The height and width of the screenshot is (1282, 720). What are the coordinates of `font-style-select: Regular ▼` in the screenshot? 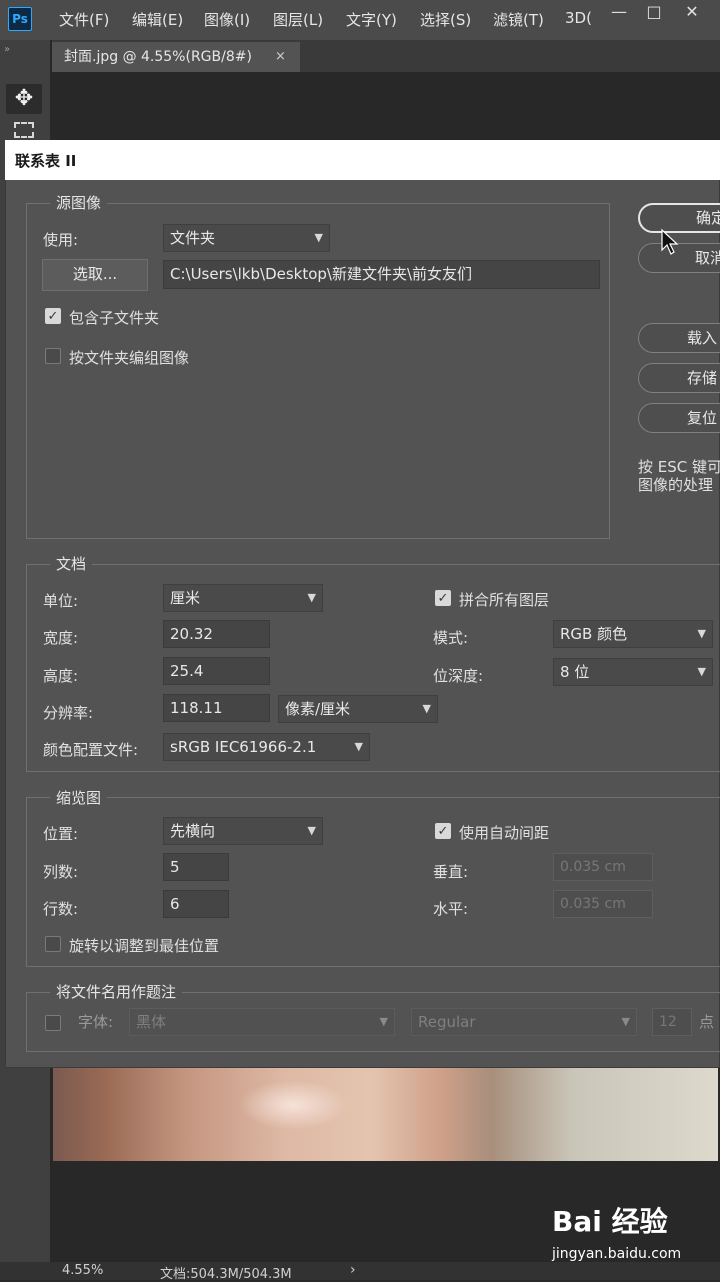 It's located at (524, 1022).